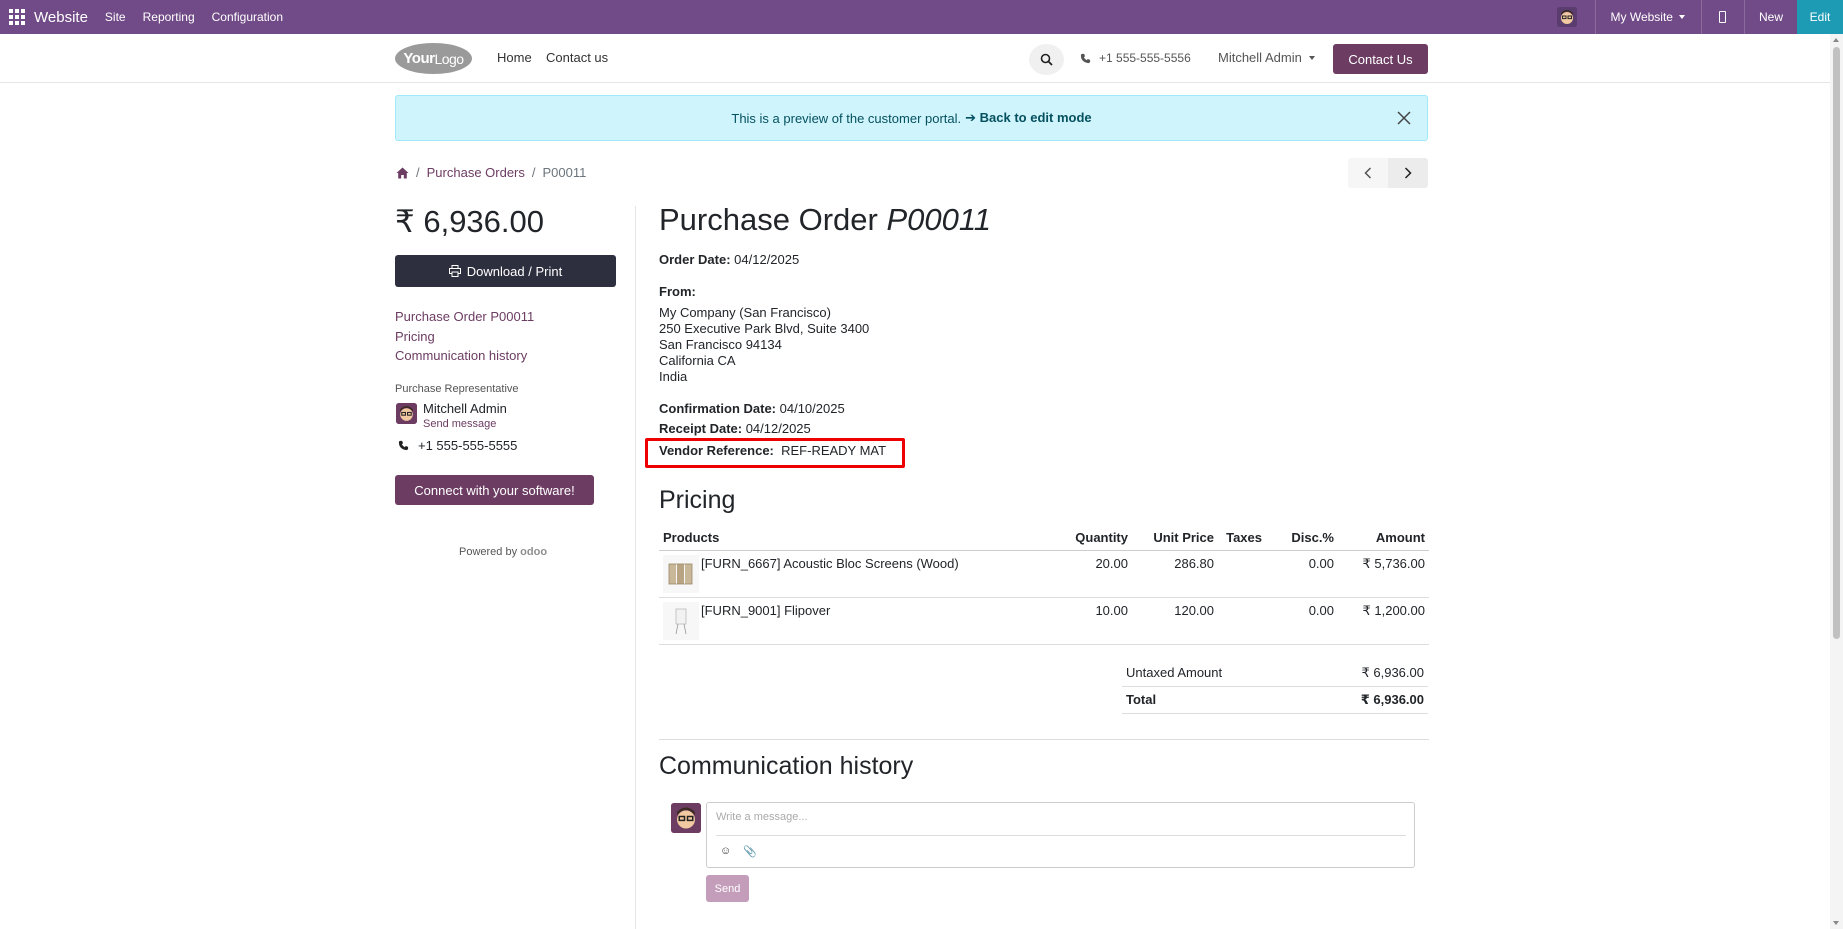 The width and height of the screenshot is (1843, 929). I want to click on rep-phone: +1 555-555-5555, so click(457, 445).